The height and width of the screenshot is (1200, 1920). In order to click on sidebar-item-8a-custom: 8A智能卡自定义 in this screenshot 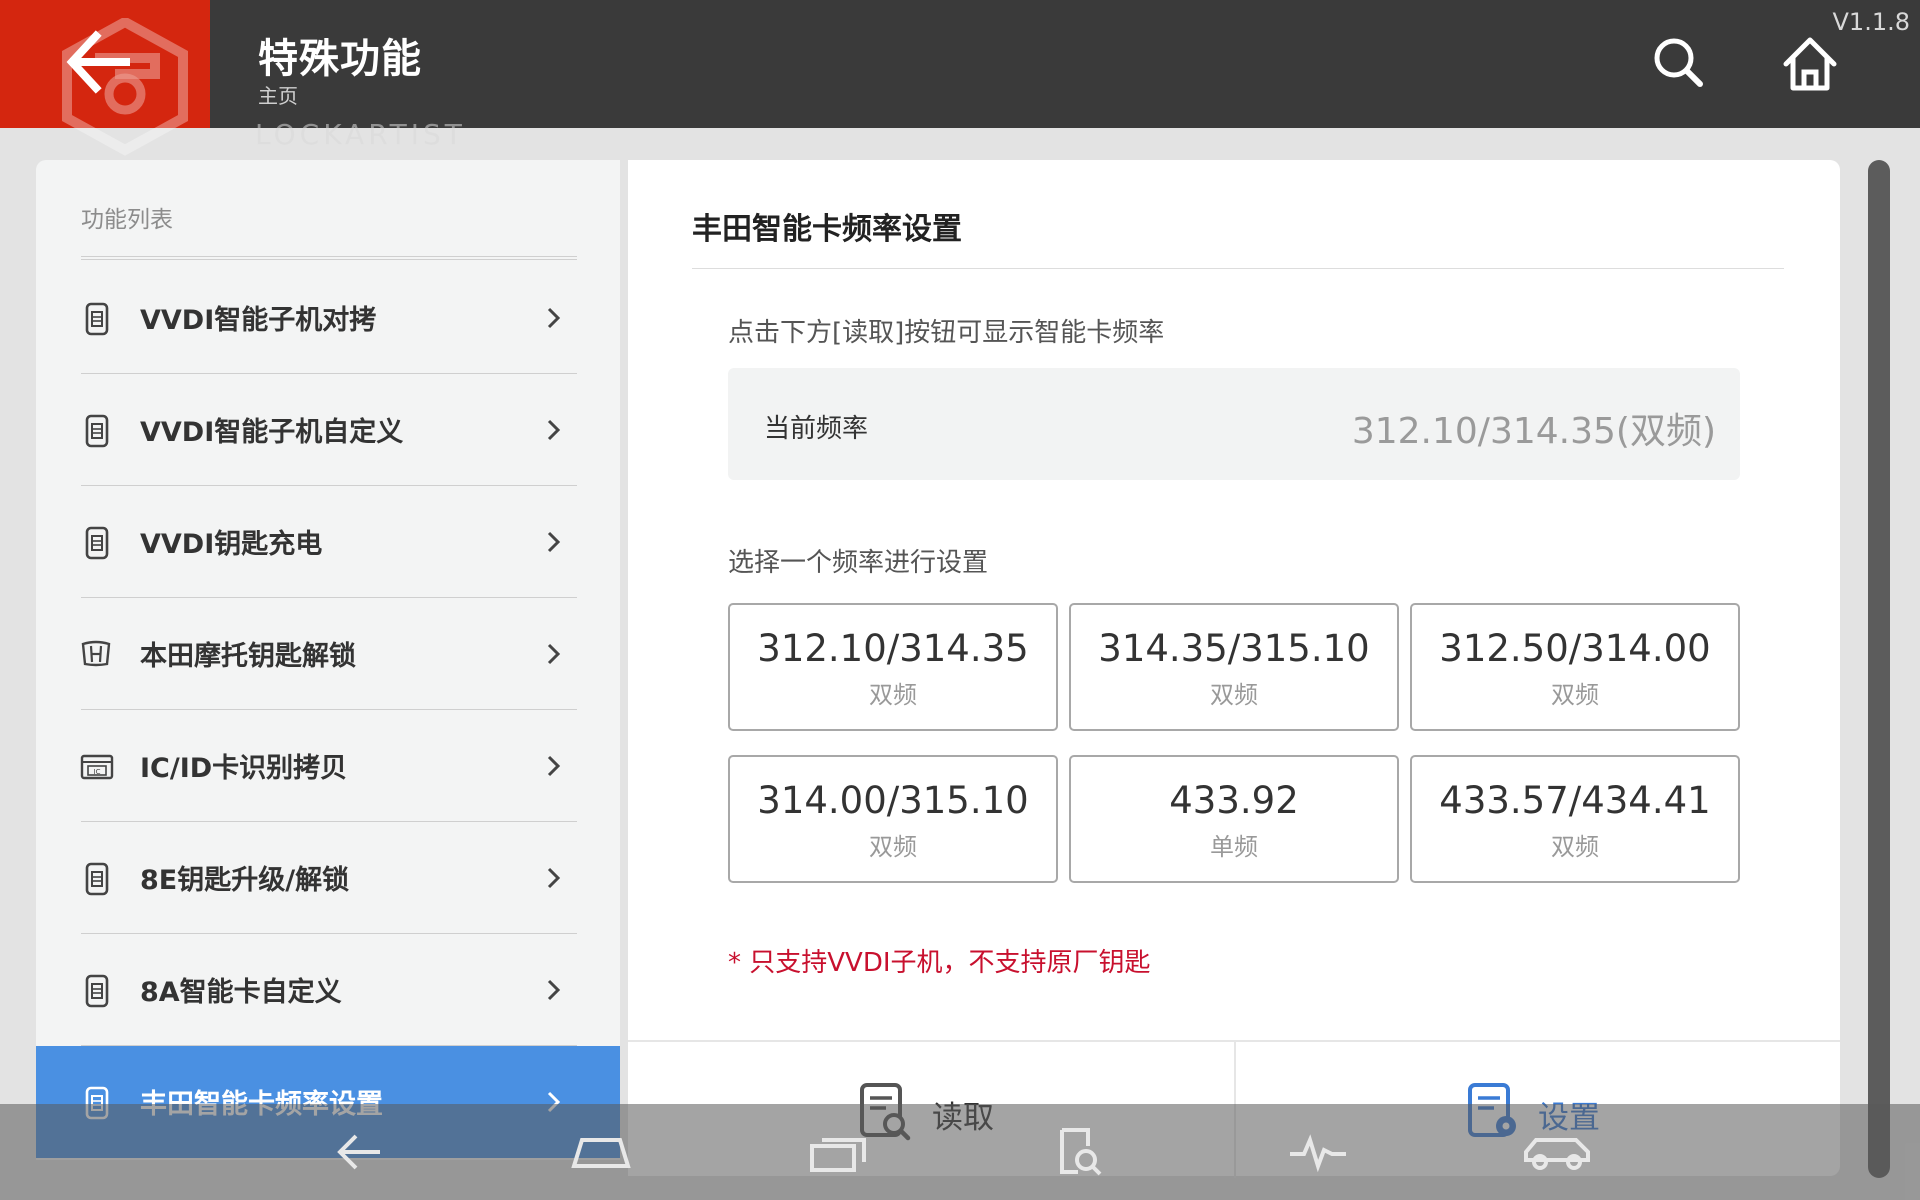, I will do `click(328, 990)`.